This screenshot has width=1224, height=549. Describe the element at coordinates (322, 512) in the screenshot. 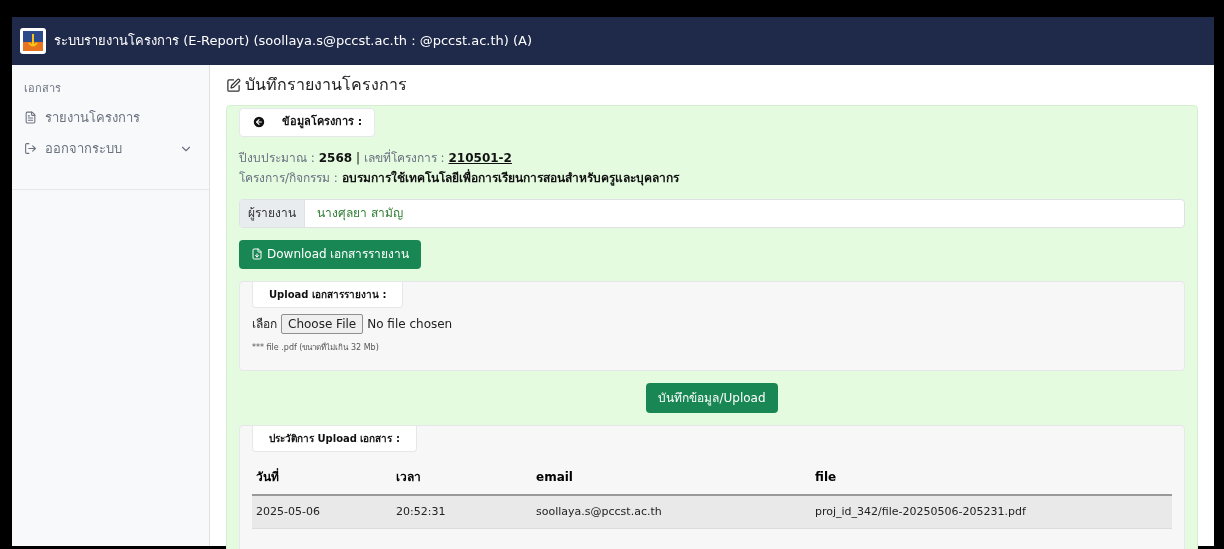

I see `table-cell: 2025-05-06` at that location.